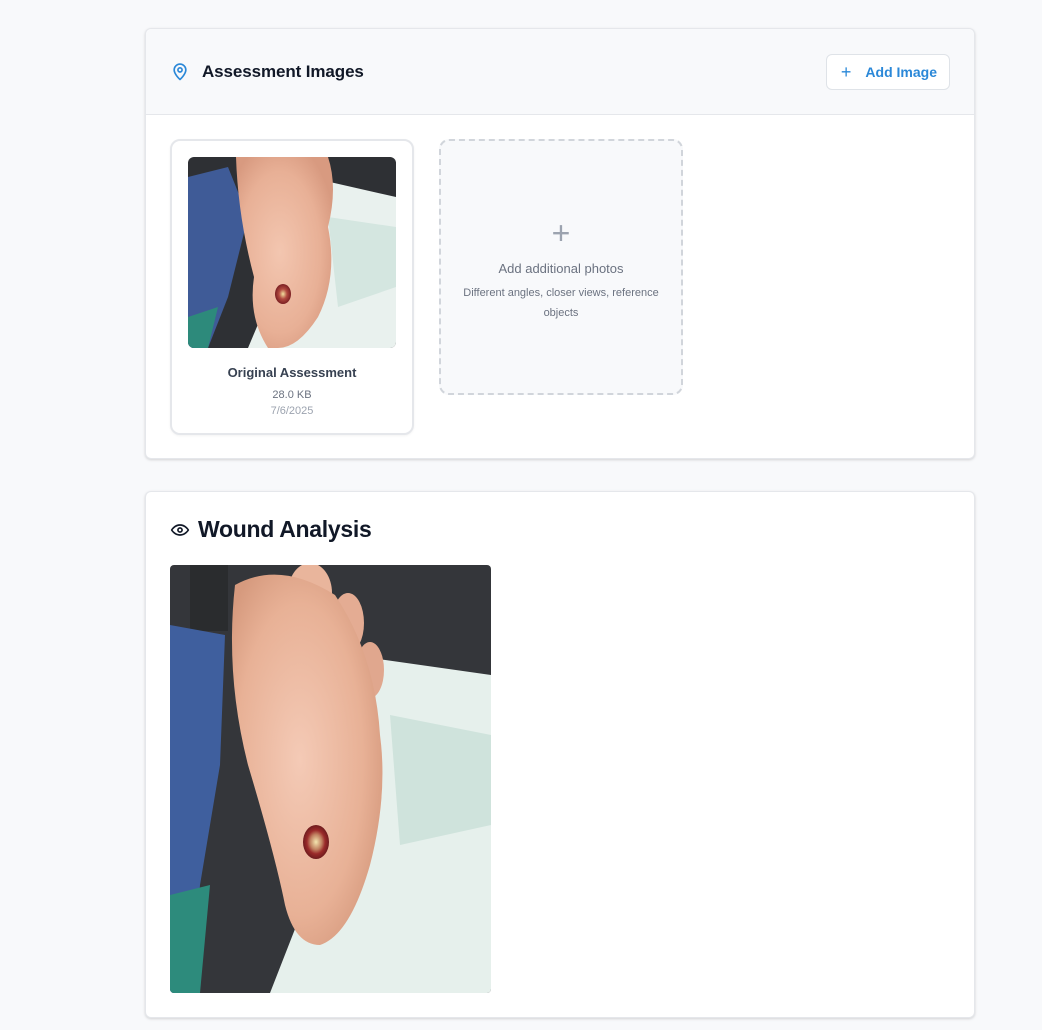  What do you see at coordinates (285, 529) in the screenshot?
I see `wound-analysis-title: Wound Analysis` at bounding box center [285, 529].